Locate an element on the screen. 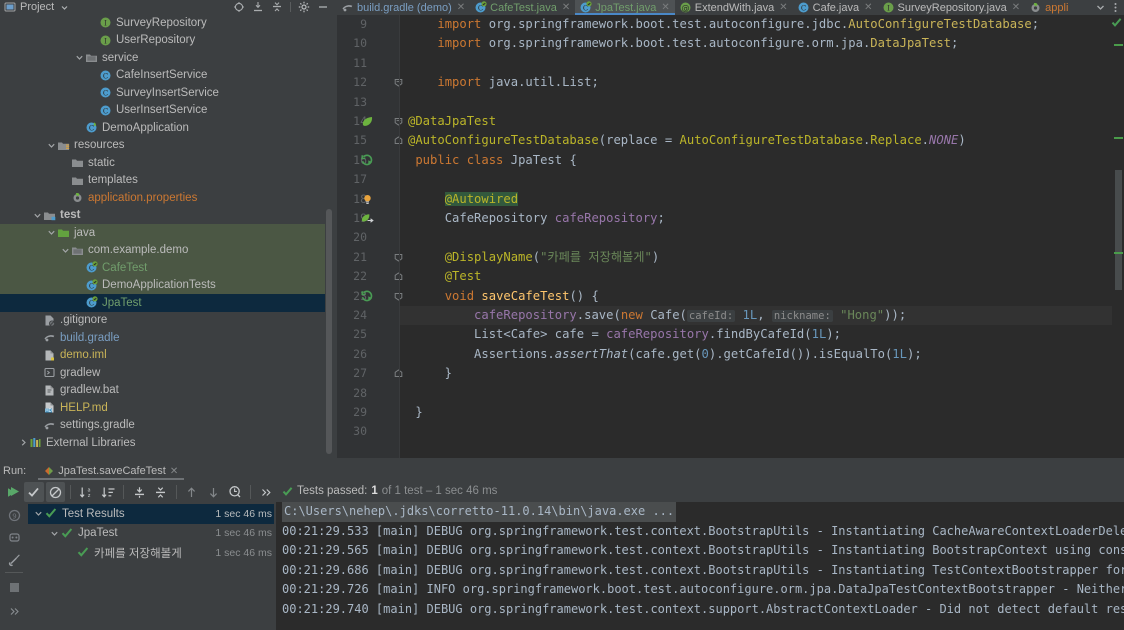 This screenshot has height=630, width=1124. code-line: void saveCafeTest() { is located at coordinates (503, 296).